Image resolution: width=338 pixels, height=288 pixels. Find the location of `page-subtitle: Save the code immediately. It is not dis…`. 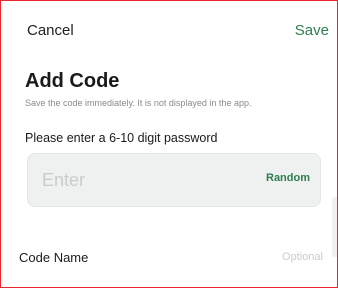

page-subtitle: Save the code immediately. It is not dis… is located at coordinates (138, 103).